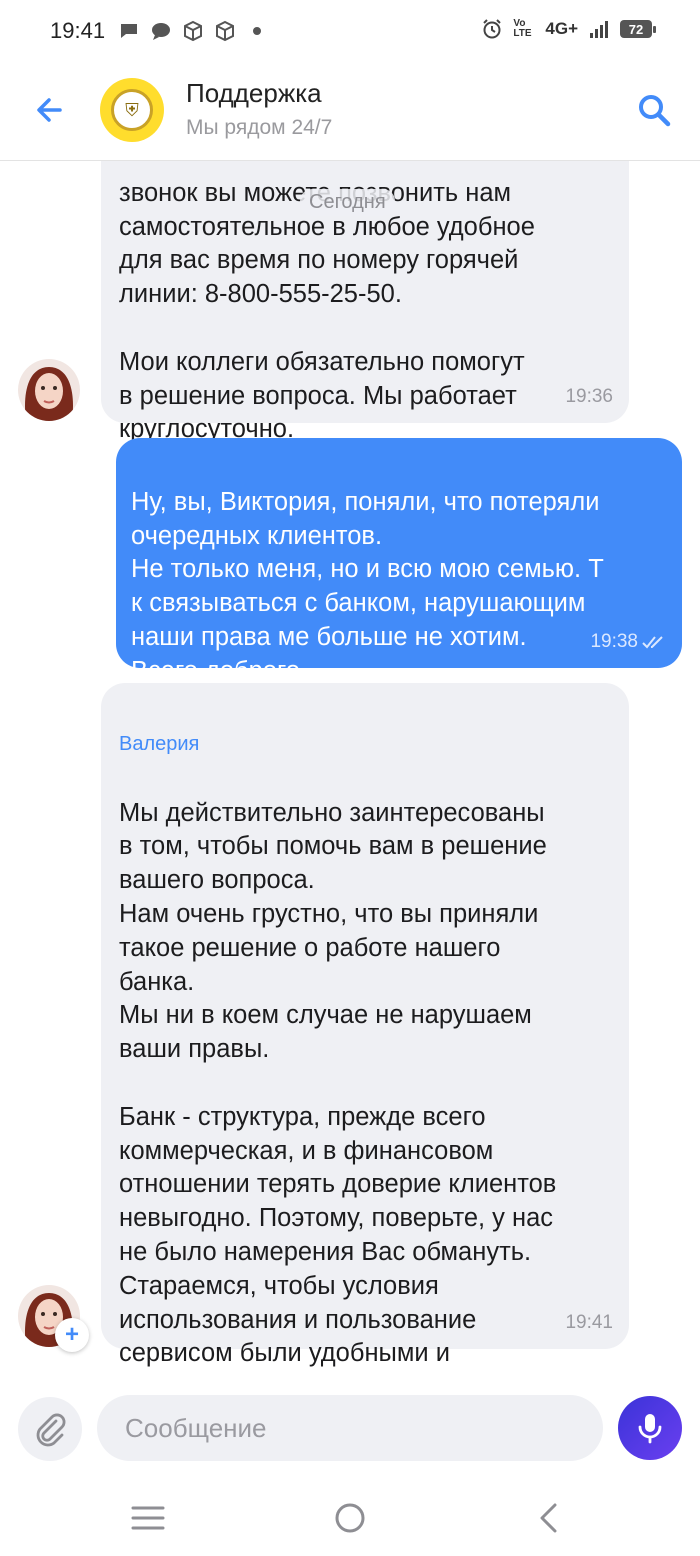  Describe the element at coordinates (257, 31) in the screenshot. I see `dot-icon` at that location.